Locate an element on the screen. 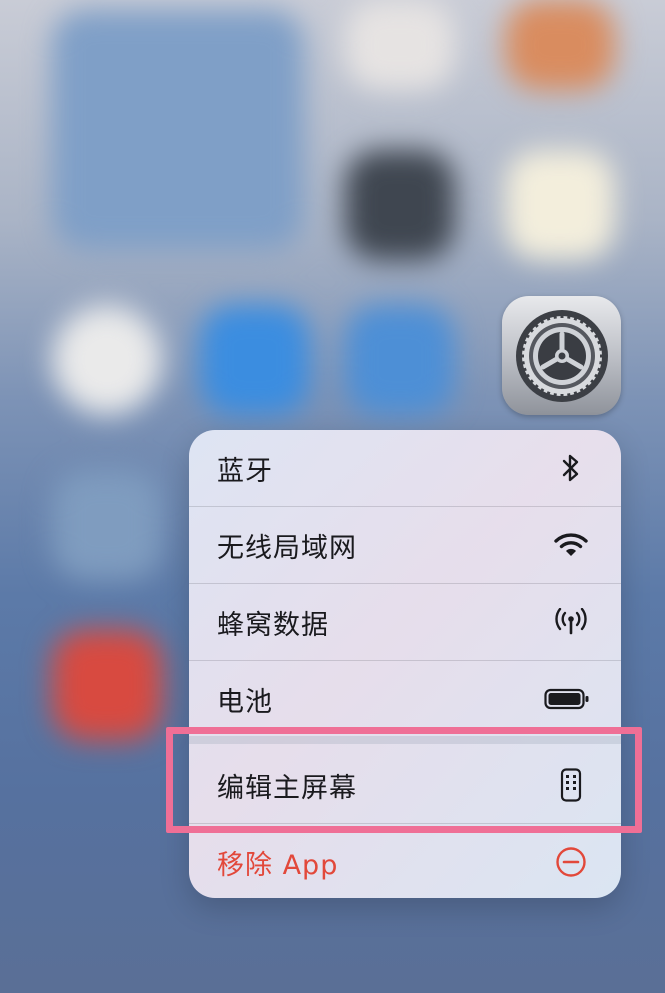 Image resolution: width=665 pixels, height=993 pixels. highlight-box is located at coordinates (404, 780).